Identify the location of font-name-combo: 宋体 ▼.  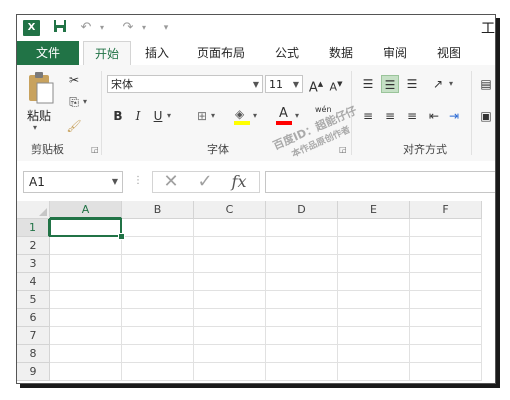
(185, 84).